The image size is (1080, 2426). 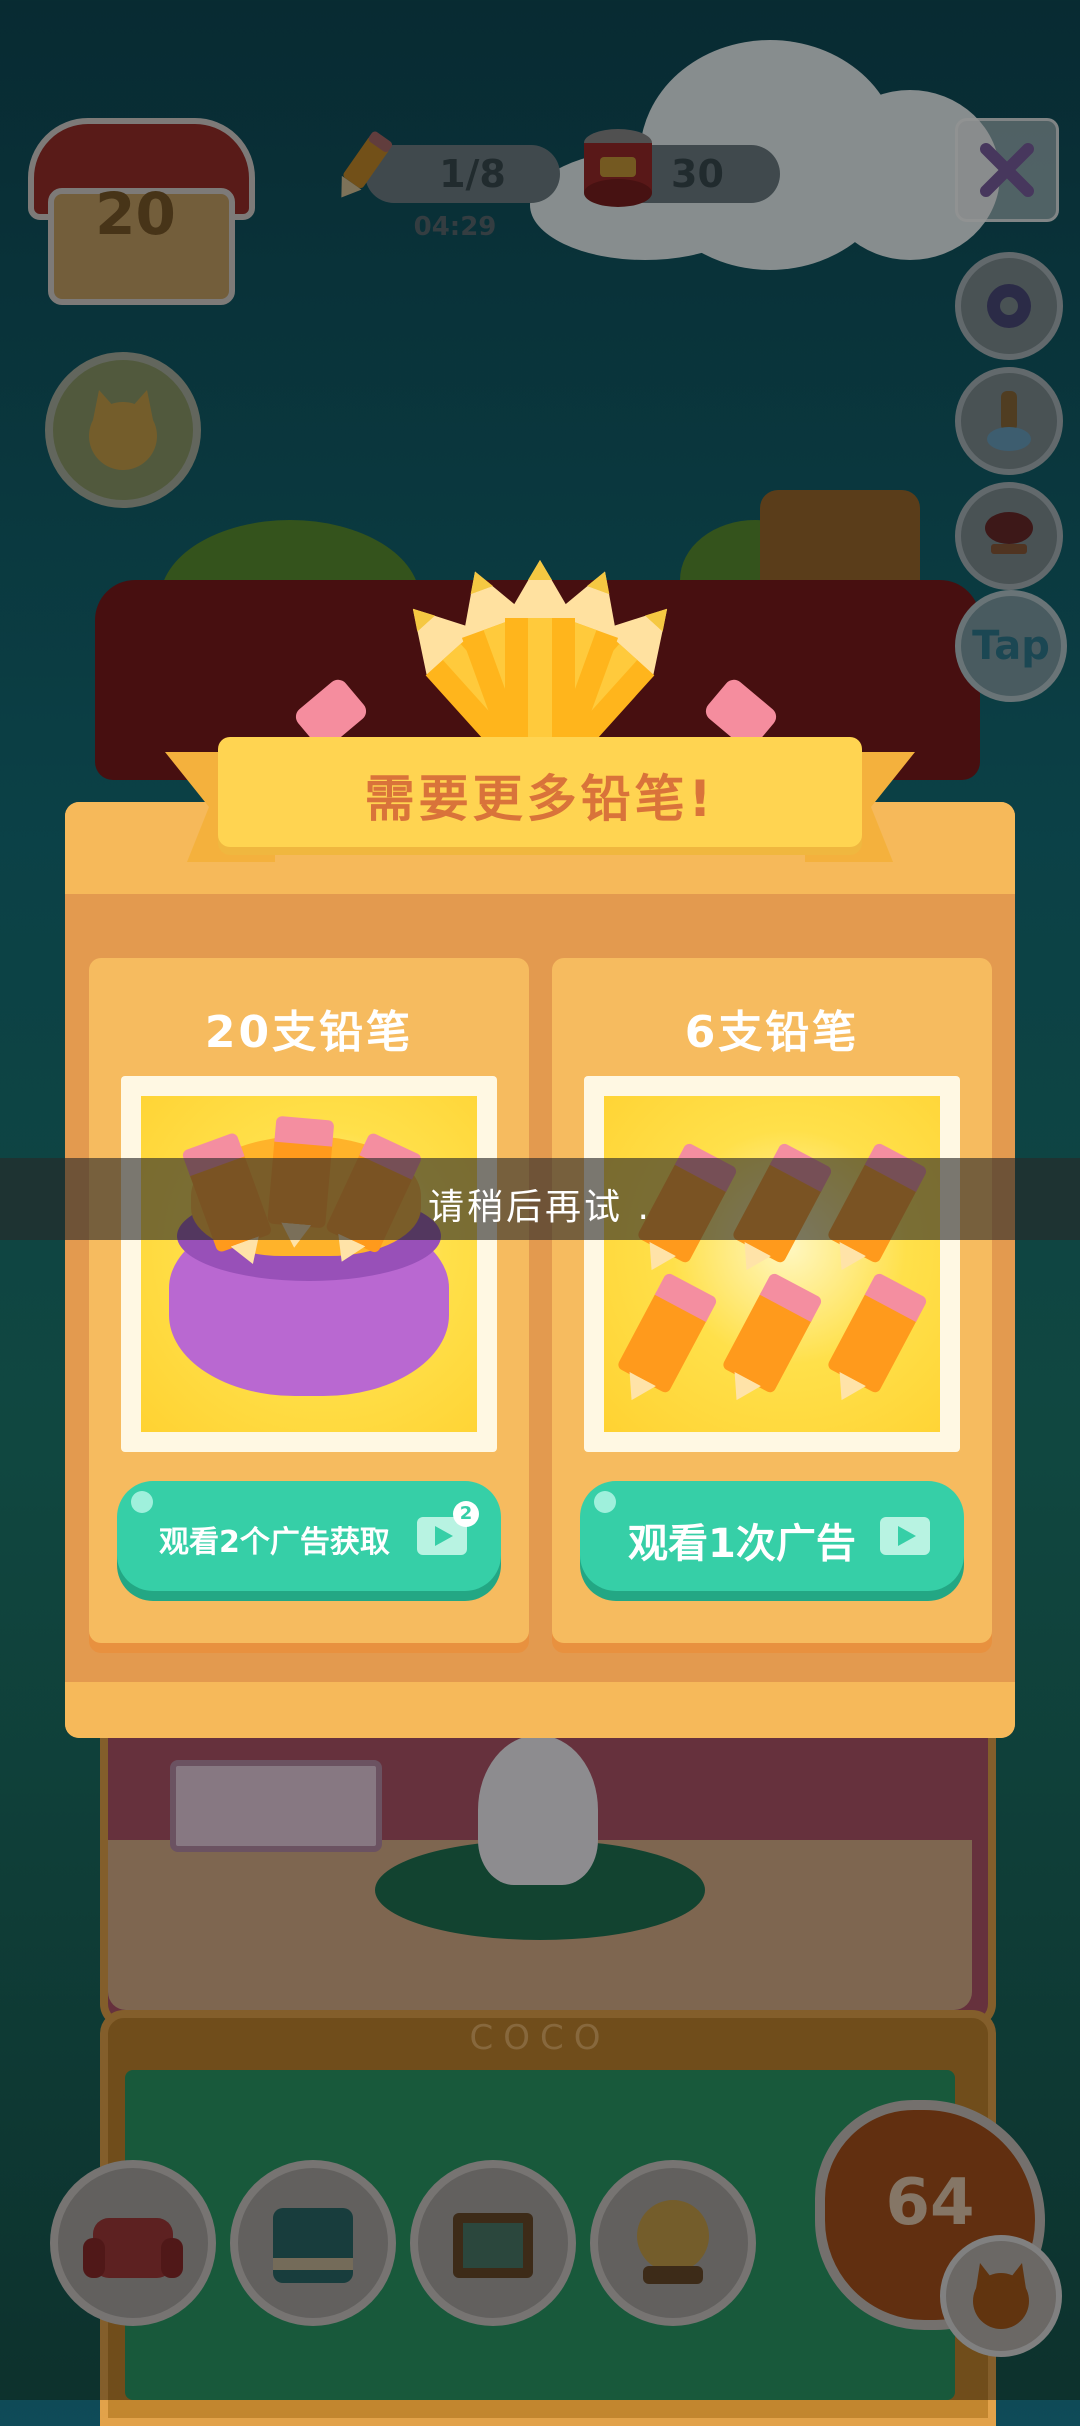 I want to click on six-pencils-image, so click(x=772, y=1264).